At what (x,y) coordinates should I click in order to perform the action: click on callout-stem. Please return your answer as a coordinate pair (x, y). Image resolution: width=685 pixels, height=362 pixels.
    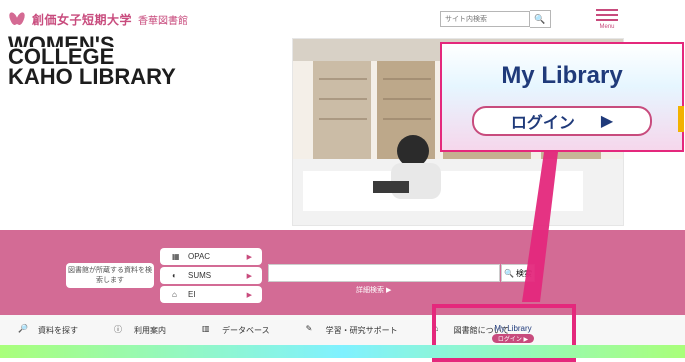
    Looking at the image, I should click on (540, 227).